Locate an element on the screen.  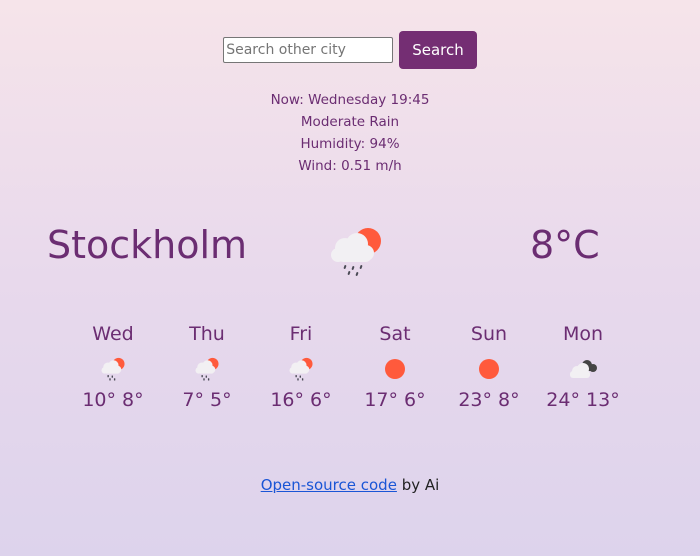
forecast-day: Thu 7° 5° is located at coordinates (207, 367).